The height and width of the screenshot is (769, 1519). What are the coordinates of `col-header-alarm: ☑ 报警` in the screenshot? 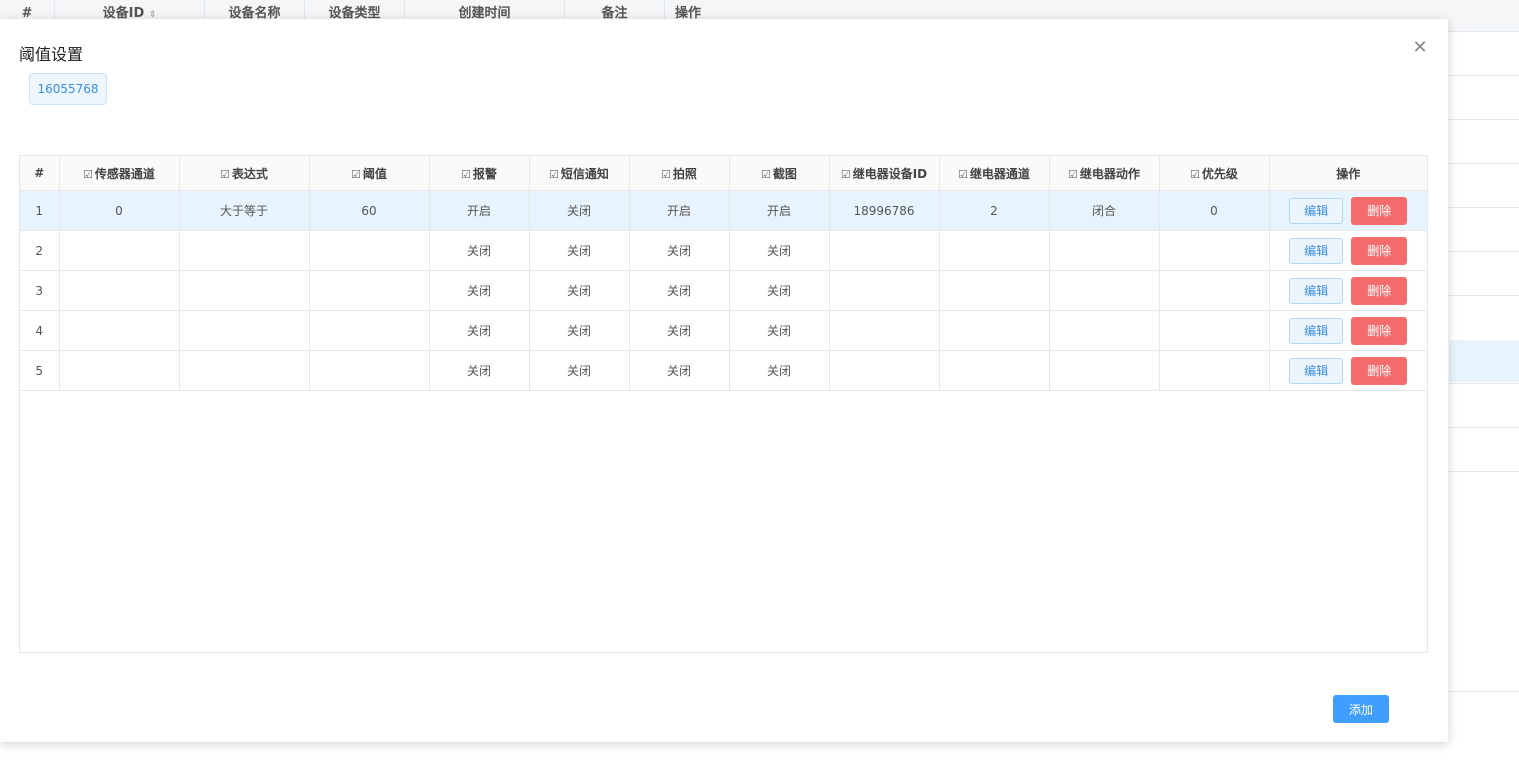 It's located at (479, 173).